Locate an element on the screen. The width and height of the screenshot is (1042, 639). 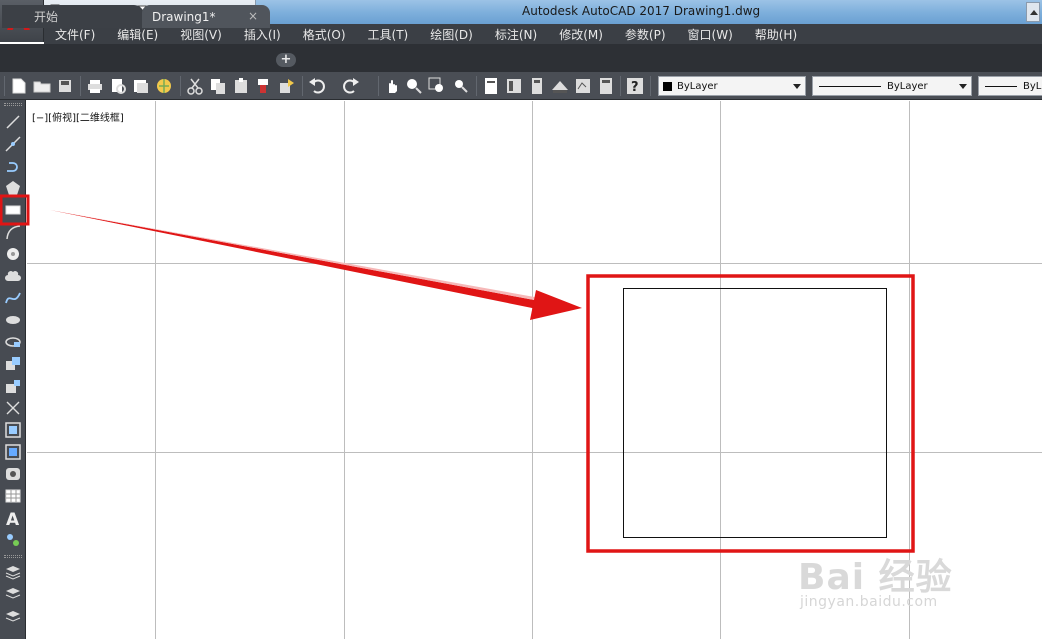
annotation-arrow is located at coordinates (316, 265).